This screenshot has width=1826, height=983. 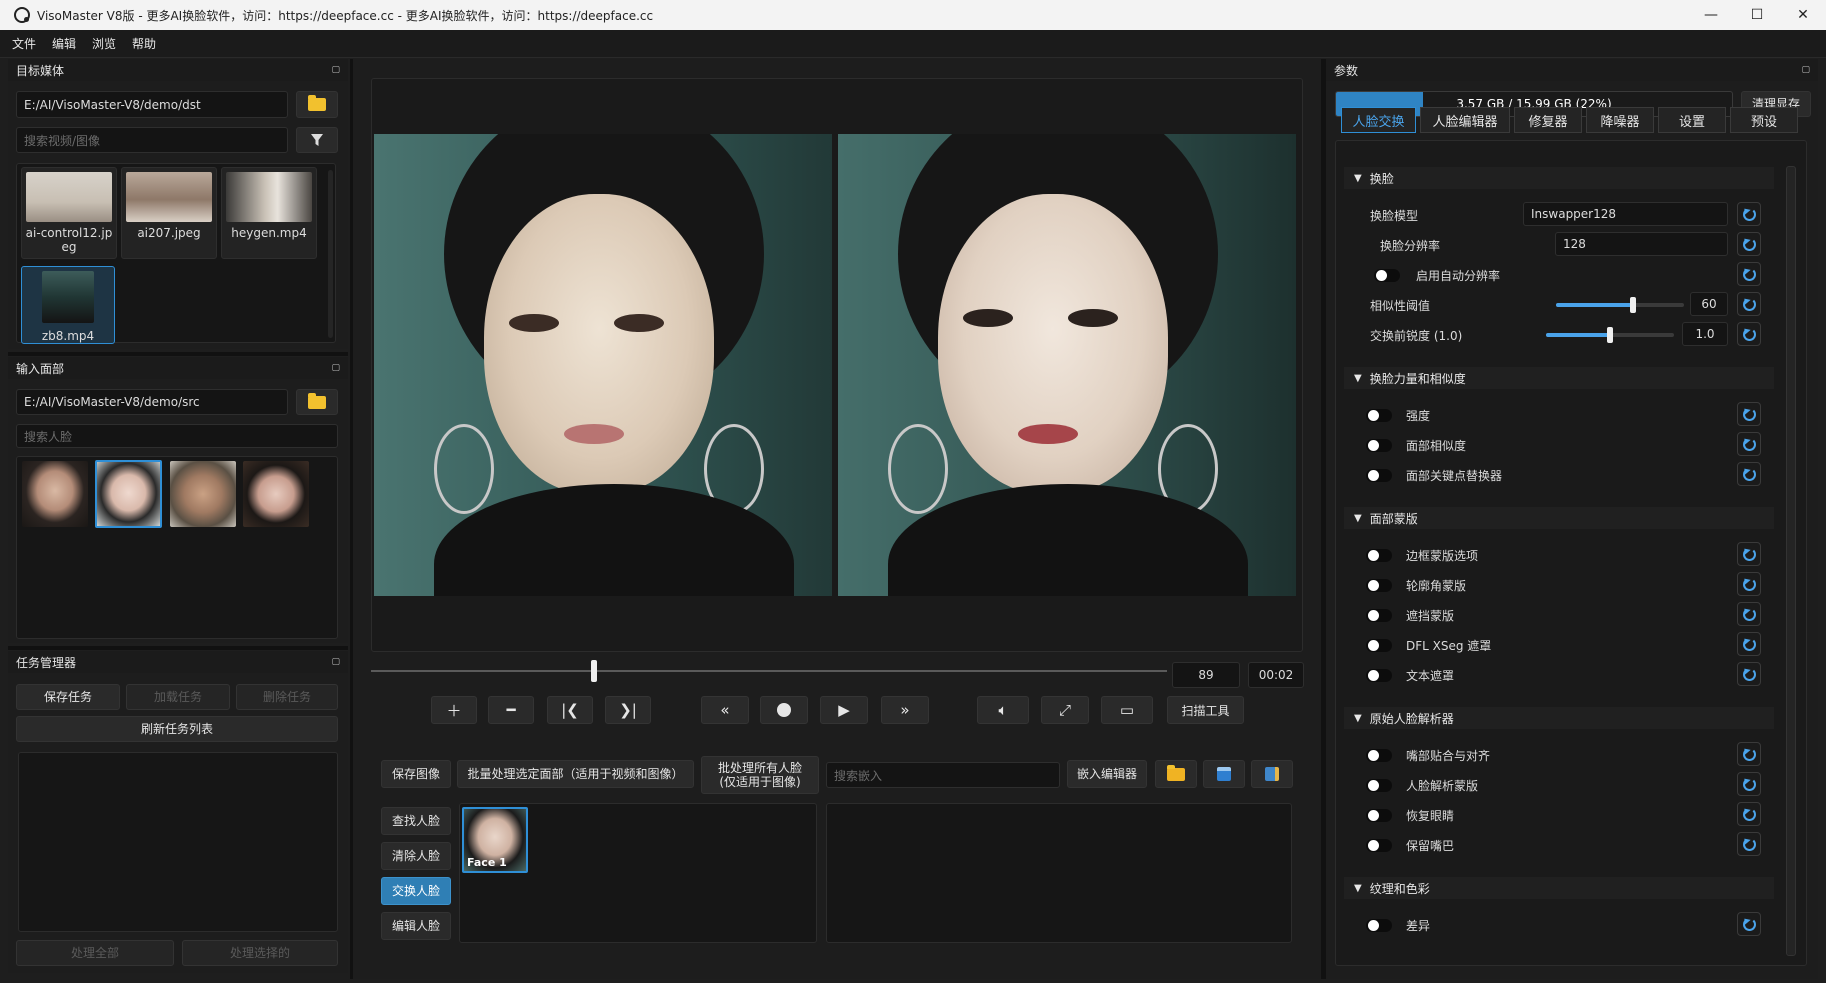 I want to click on timeline-handle, so click(x=593, y=671).